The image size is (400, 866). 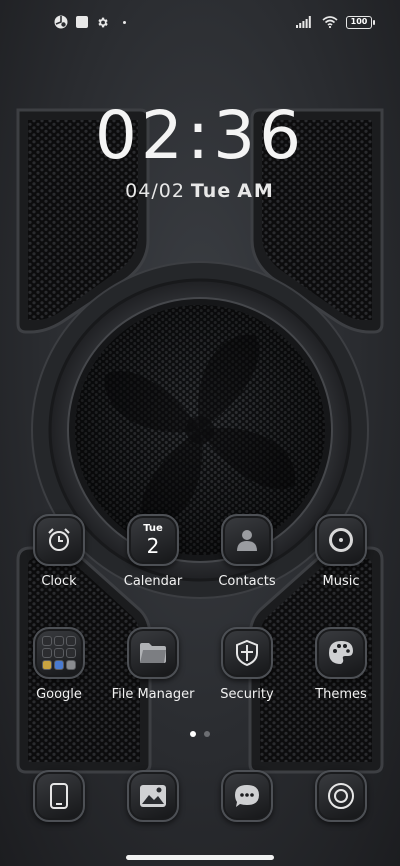 I want to click on app-music: Music, so click(x=341, y=551).